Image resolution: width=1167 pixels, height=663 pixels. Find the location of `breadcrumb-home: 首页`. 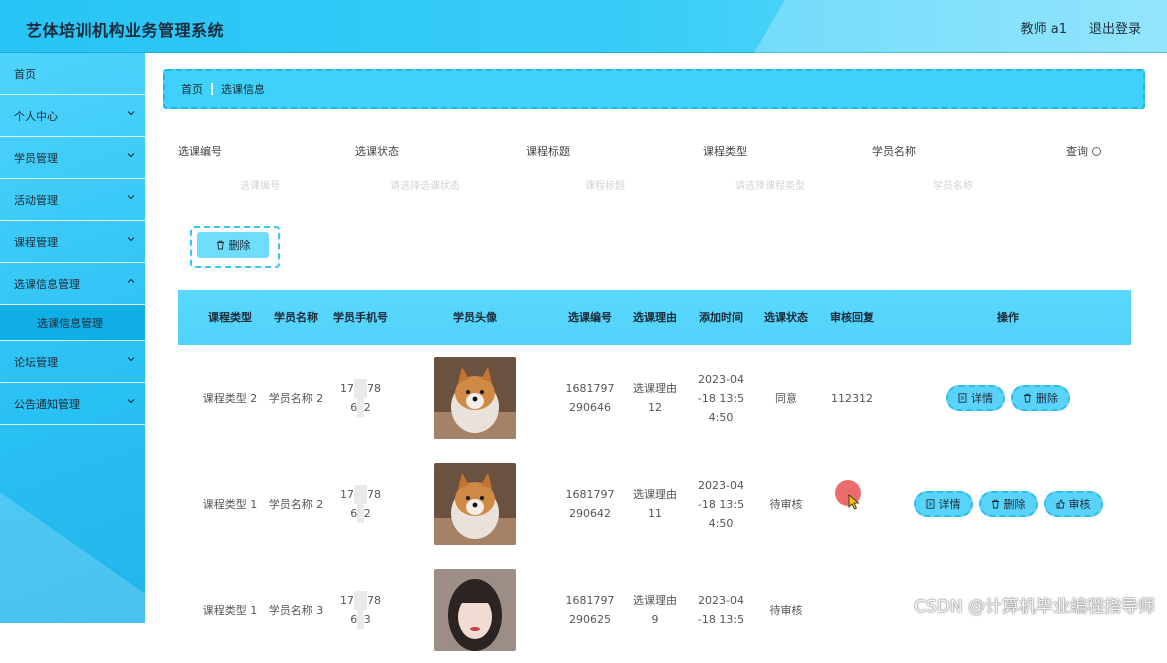

breadcrumb-home: 首页 is located at coordinates (192, 89).